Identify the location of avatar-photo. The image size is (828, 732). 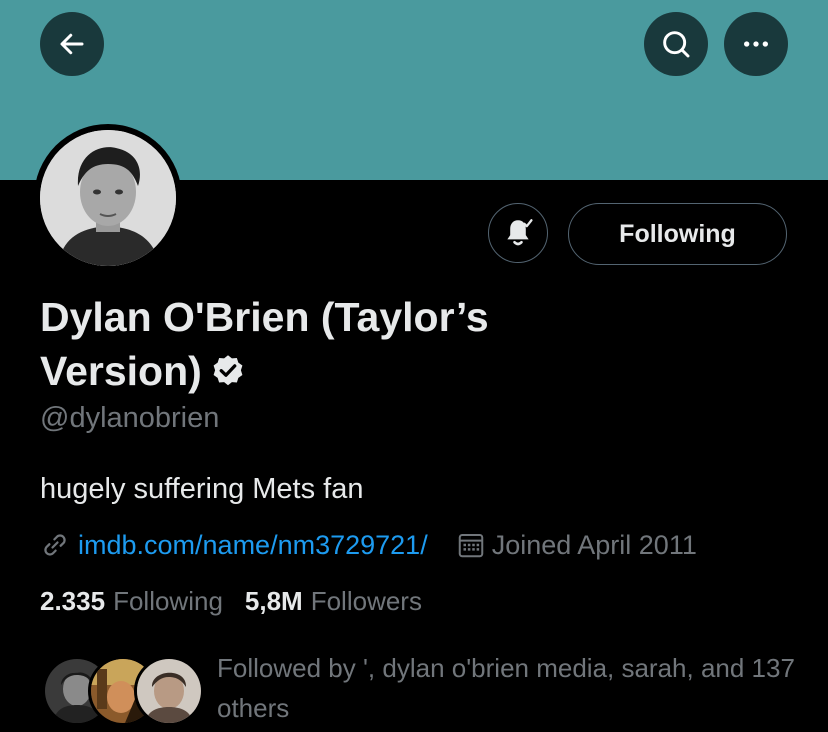
(108, 198).